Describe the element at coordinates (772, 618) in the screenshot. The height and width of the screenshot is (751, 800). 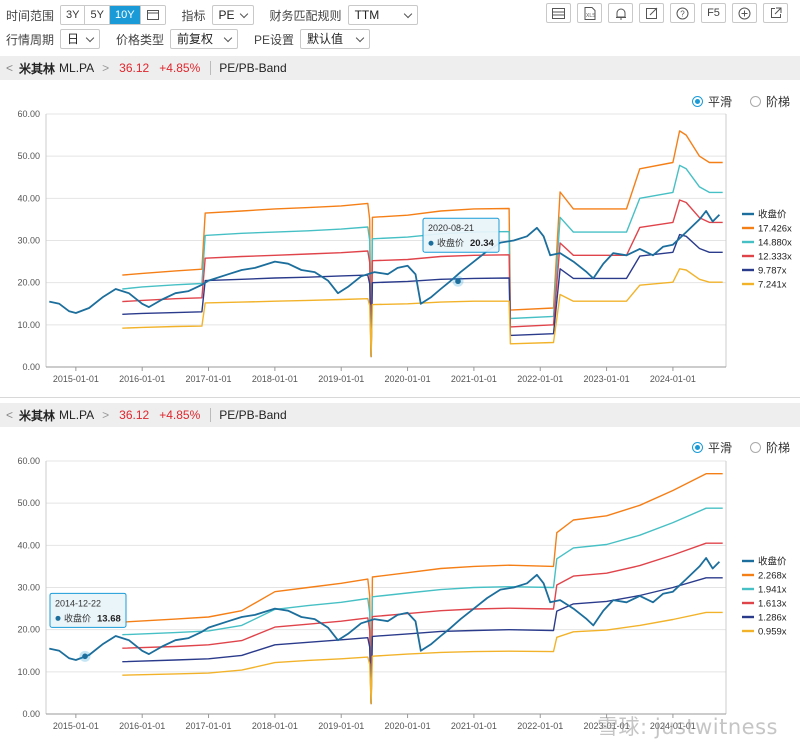
I see `legend-label: 1.286x` at that location.